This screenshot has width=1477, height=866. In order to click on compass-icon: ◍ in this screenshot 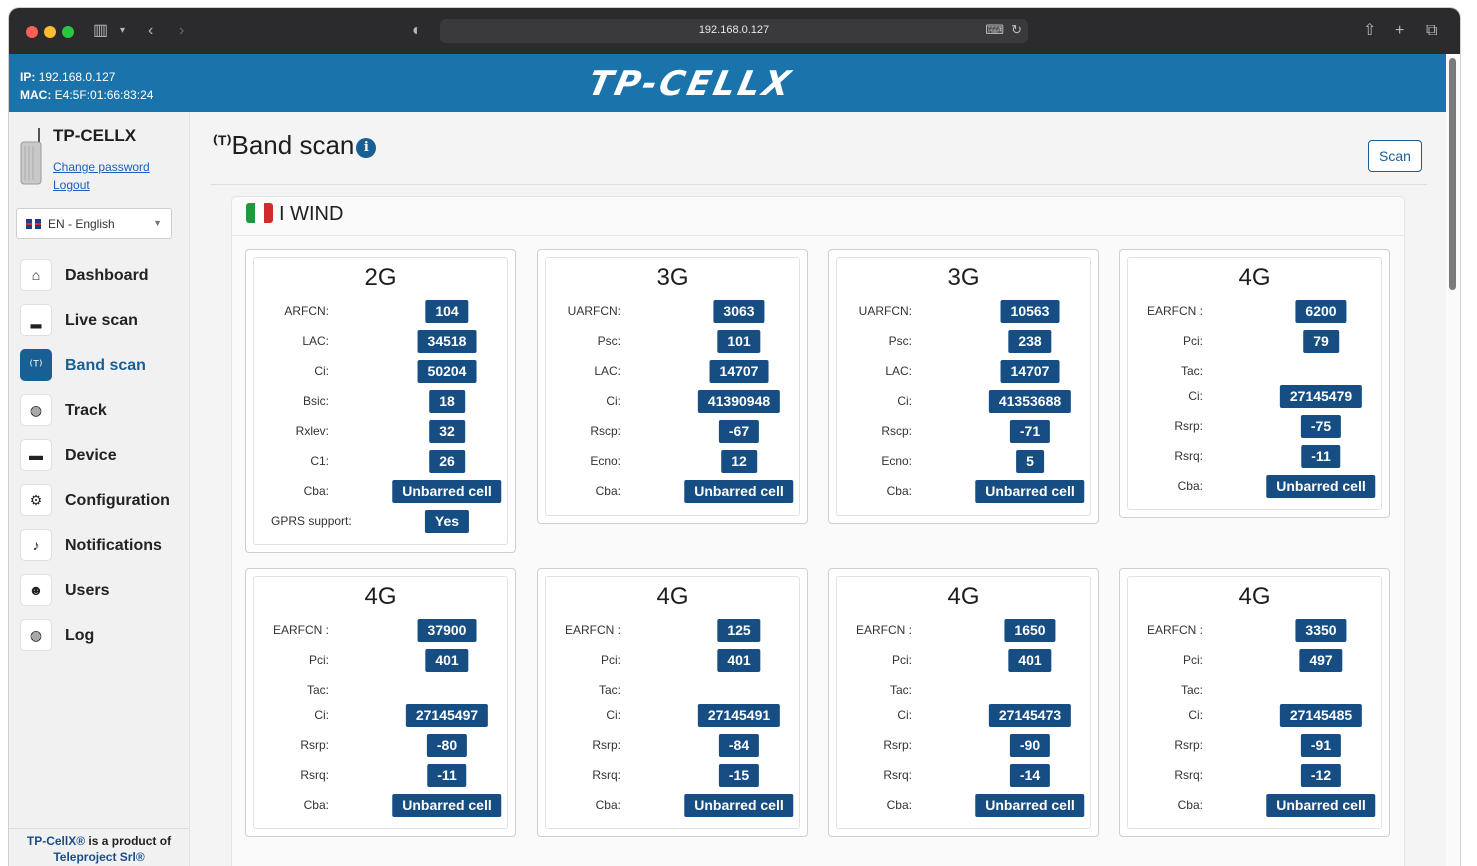, I will do `click(36, 410)`.